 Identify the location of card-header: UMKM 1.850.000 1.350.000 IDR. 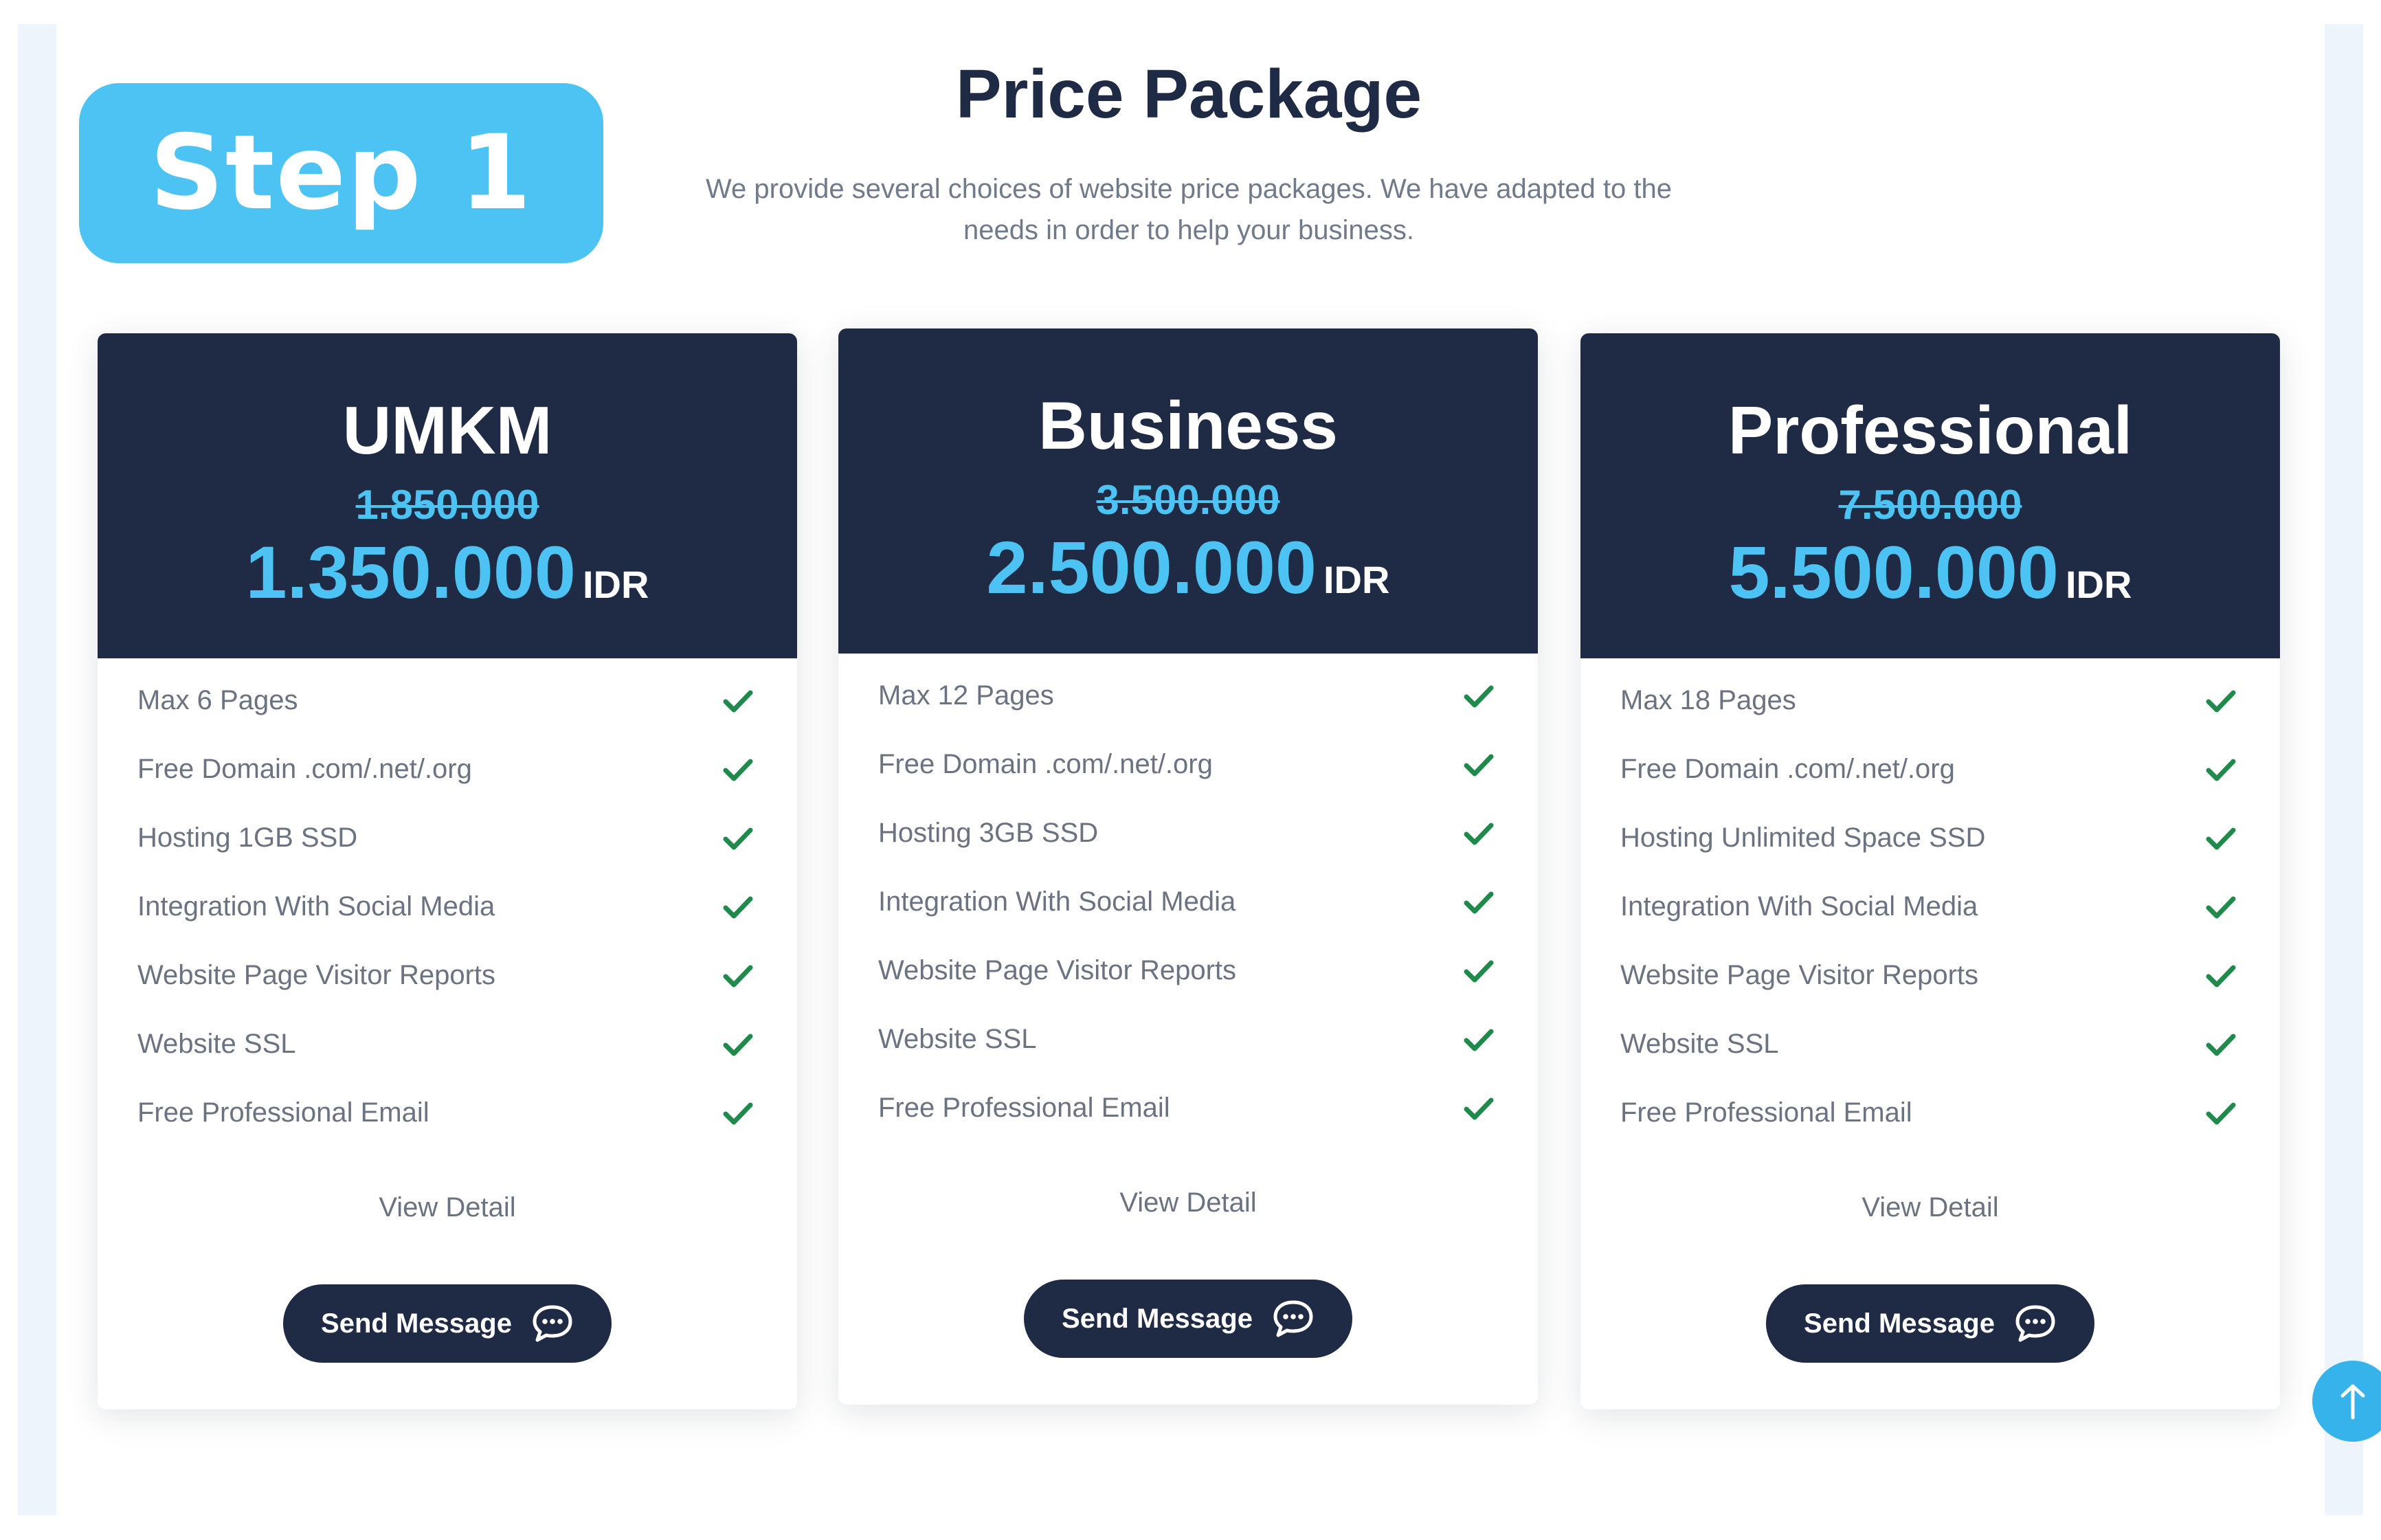
(448, 495).